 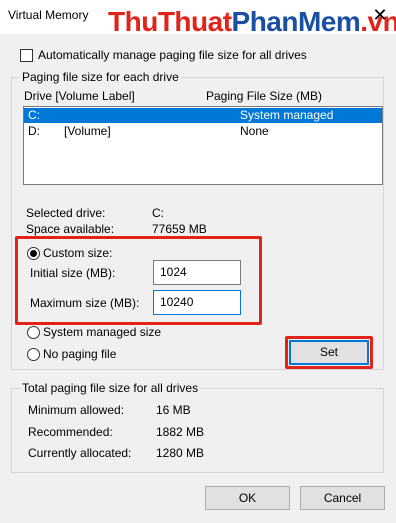 What do you see at coordinates (179, 229) in the screenshot?
I see `space-available-value: 77659 MB` at bounding box center [179, 229].